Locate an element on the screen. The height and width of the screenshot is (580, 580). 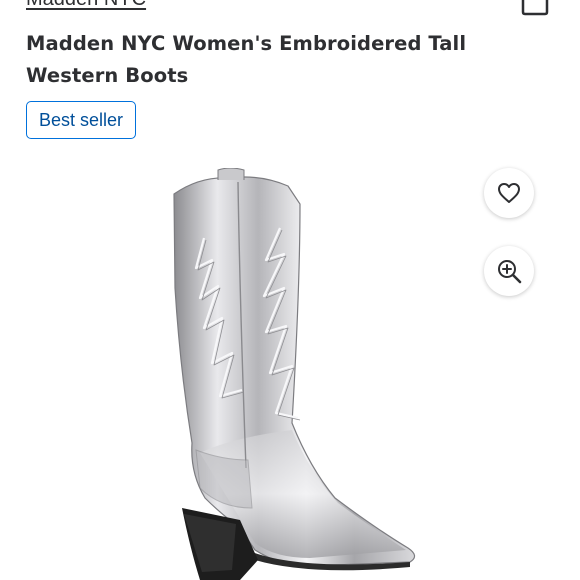
shopping-bag-icon is located at coordinates (535, 8).